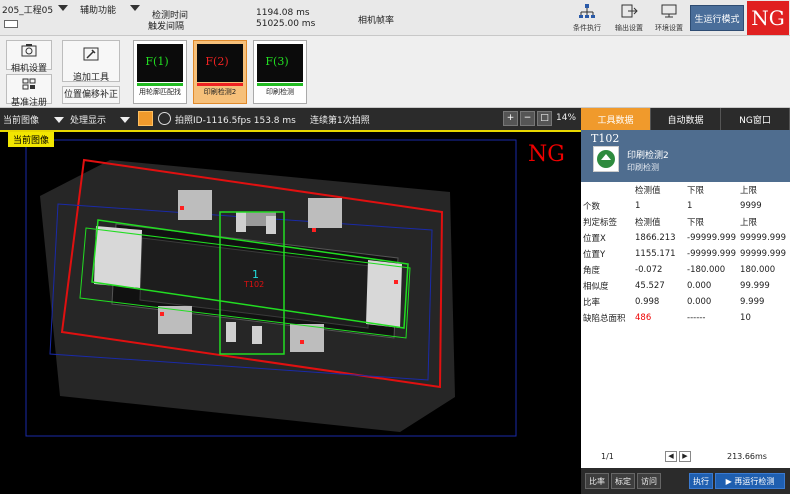  I want to click on thumbnail-label: F(3), so click(277, 61).